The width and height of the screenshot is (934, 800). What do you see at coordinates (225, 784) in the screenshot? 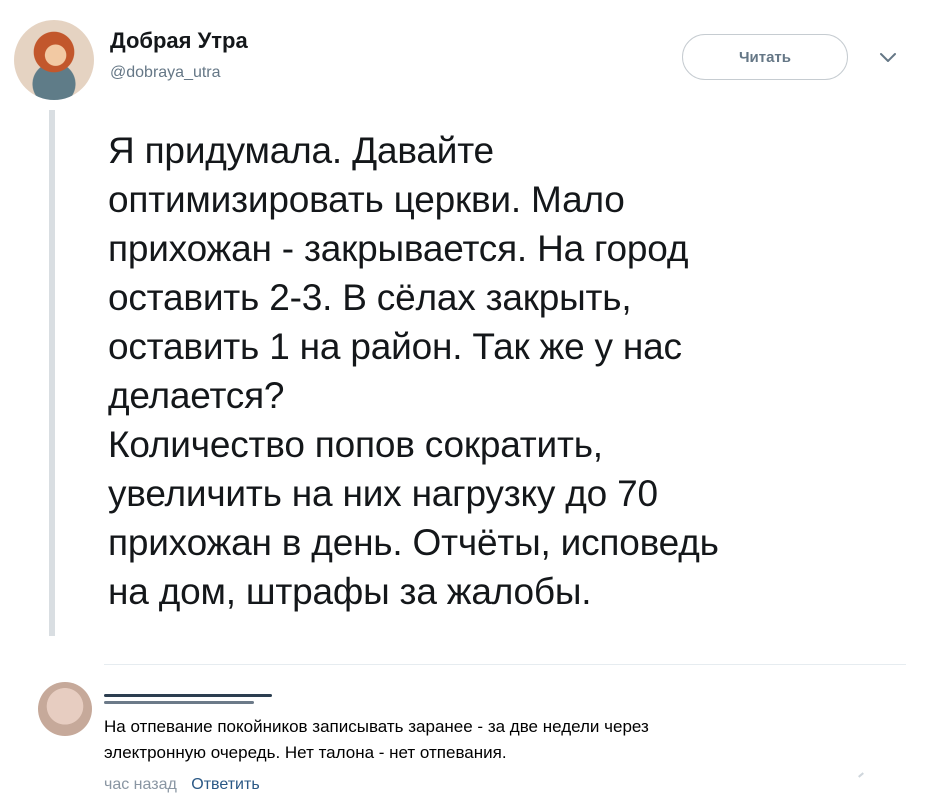
I see `reply-link: Ответить` at bounding box center [225, 784].